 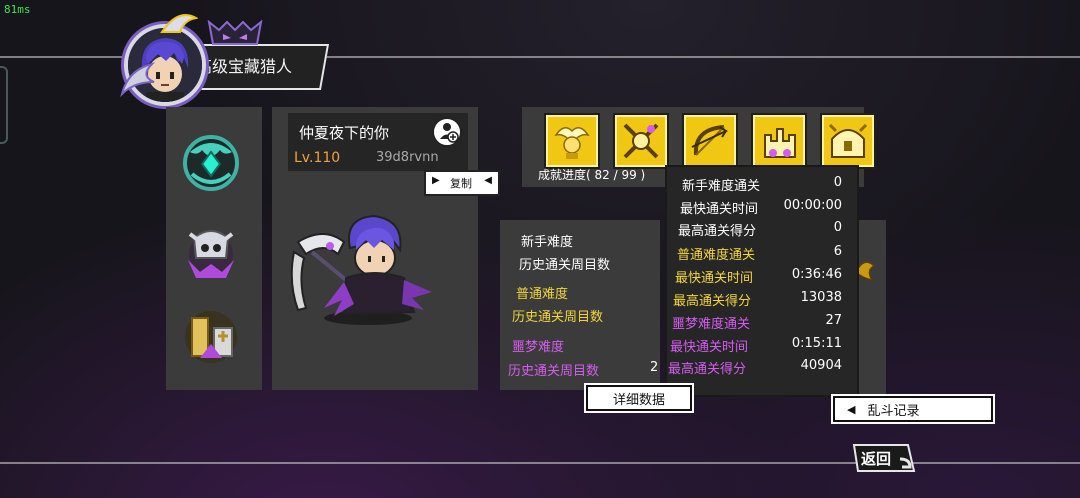 What do you see at coordinates (654, 367) in the screenshot?
I see `nightmare-runs-value: 2` at bounding box center [654, 367].